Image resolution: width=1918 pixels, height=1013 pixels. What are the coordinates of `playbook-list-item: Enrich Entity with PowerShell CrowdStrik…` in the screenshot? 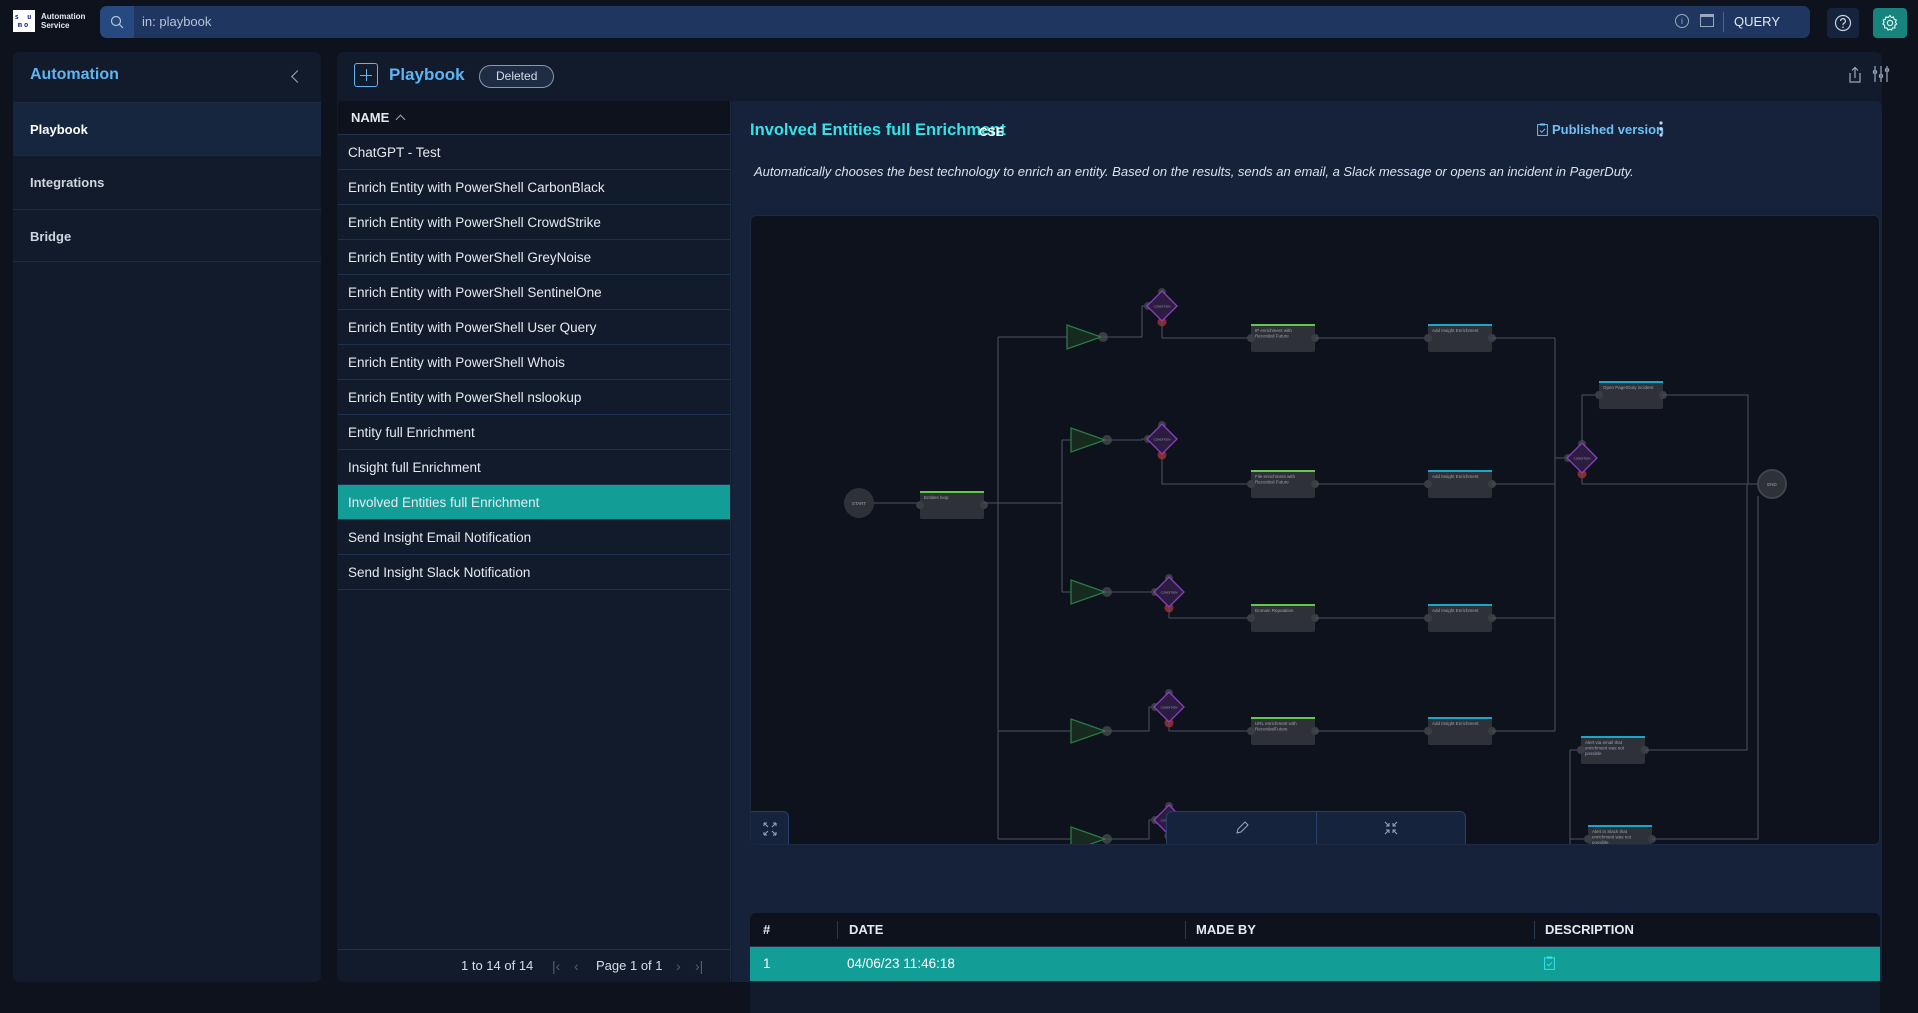 It's located at (534, 222).